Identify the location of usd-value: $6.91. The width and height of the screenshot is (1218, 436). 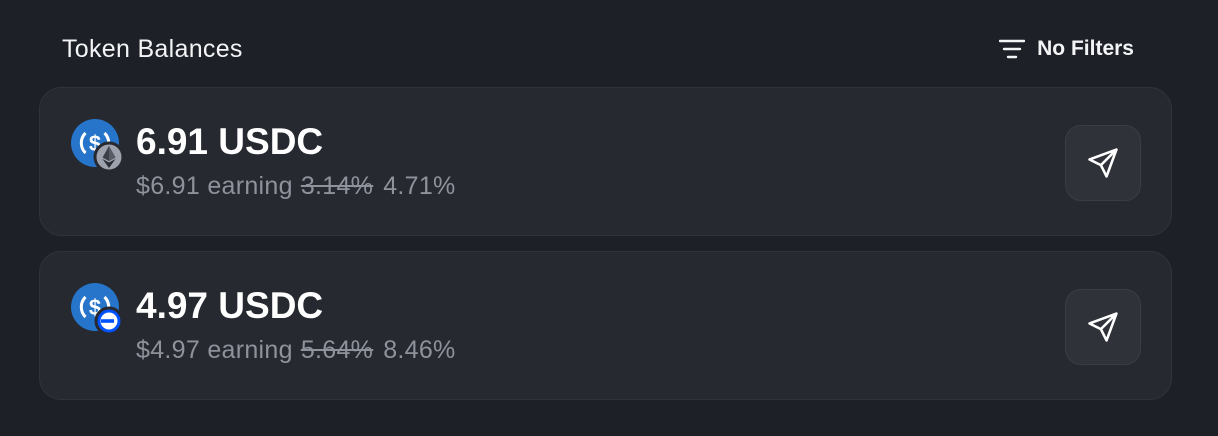
(168, 186).